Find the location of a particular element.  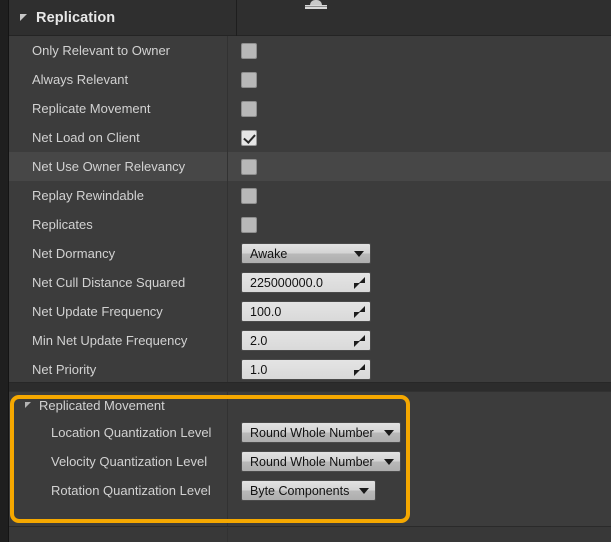

property-label: Replay Rewindable is located at coordinates (88, 195).